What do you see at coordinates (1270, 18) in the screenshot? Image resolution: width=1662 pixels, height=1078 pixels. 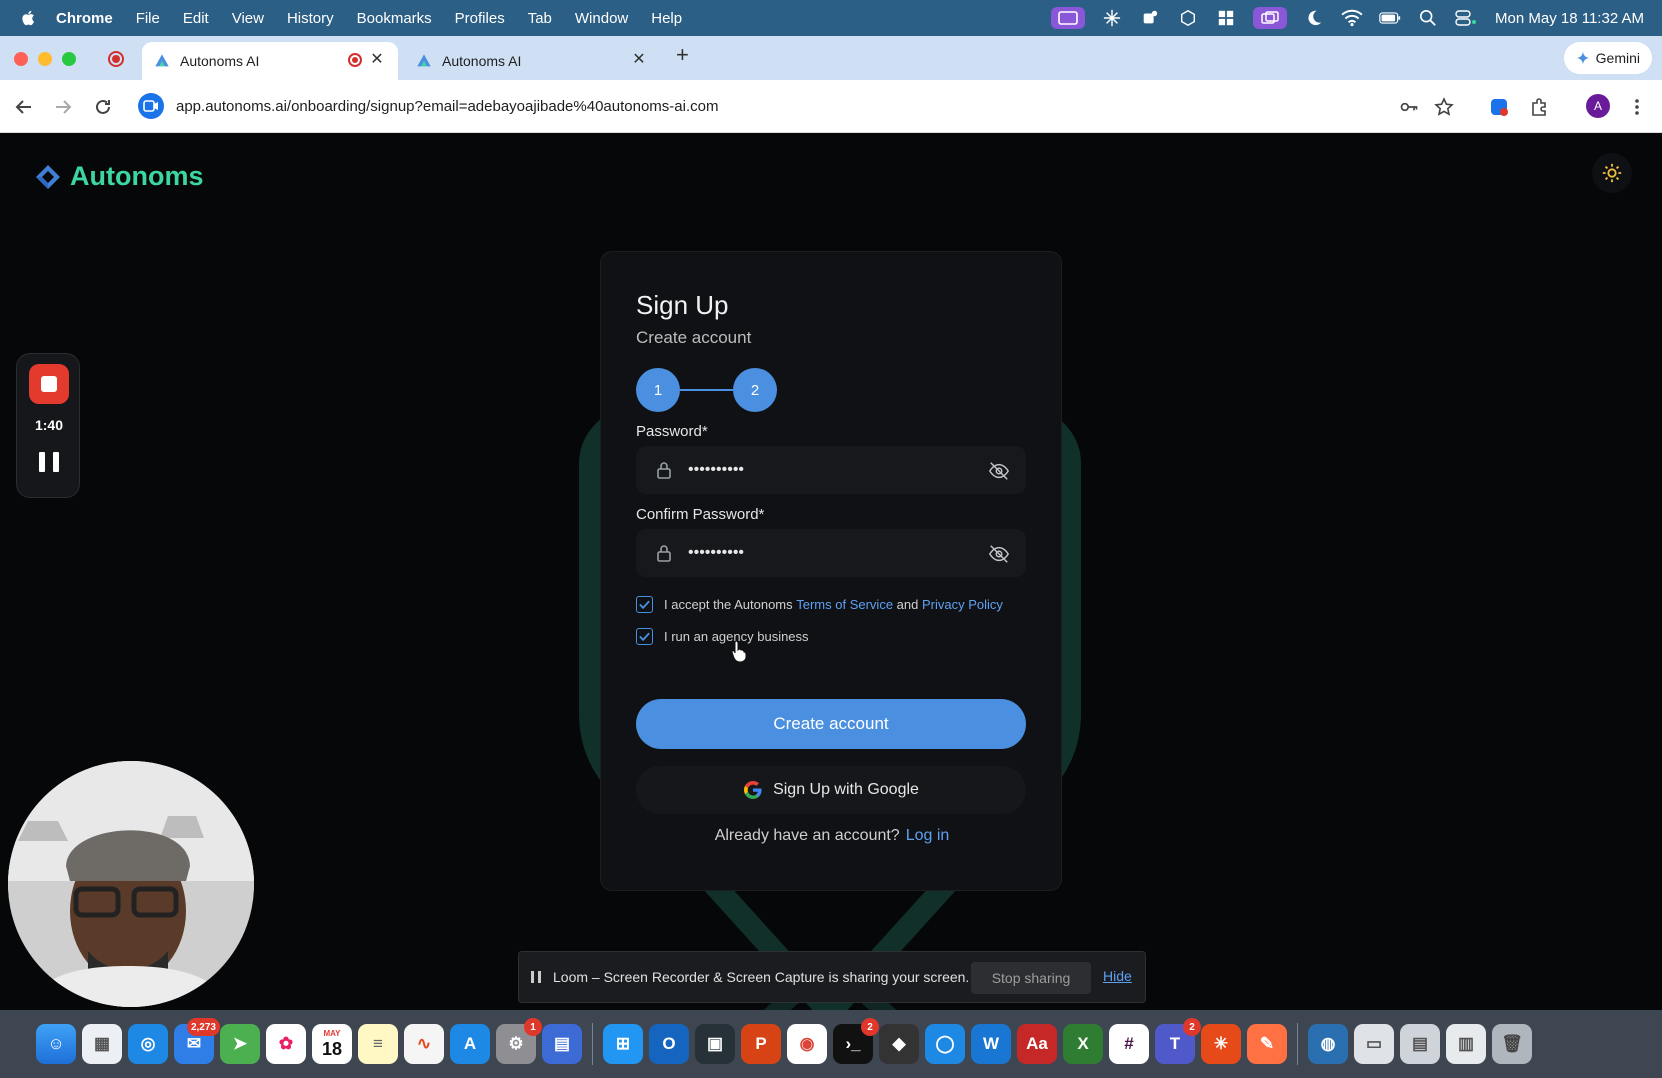 I see `screen-mirror-icon` at bounding box center [1270, 18].